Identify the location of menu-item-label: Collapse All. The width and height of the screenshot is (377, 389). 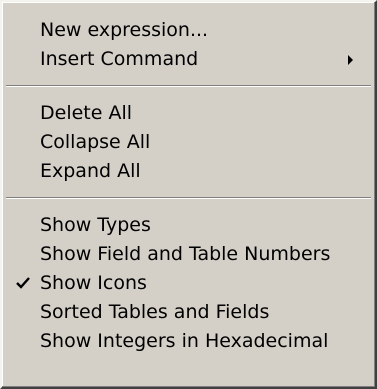
(95, 142).